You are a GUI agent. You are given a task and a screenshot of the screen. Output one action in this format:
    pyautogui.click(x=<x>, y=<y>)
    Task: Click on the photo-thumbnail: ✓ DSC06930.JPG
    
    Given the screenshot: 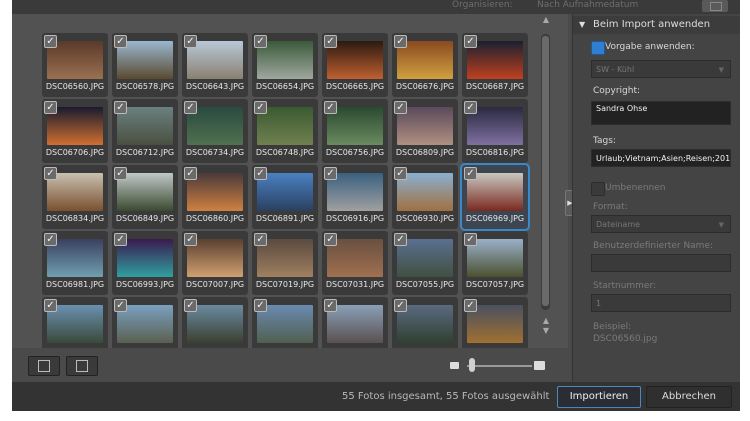 What is the action you would take?
    pyautogui.click(x=425, y=197)
    